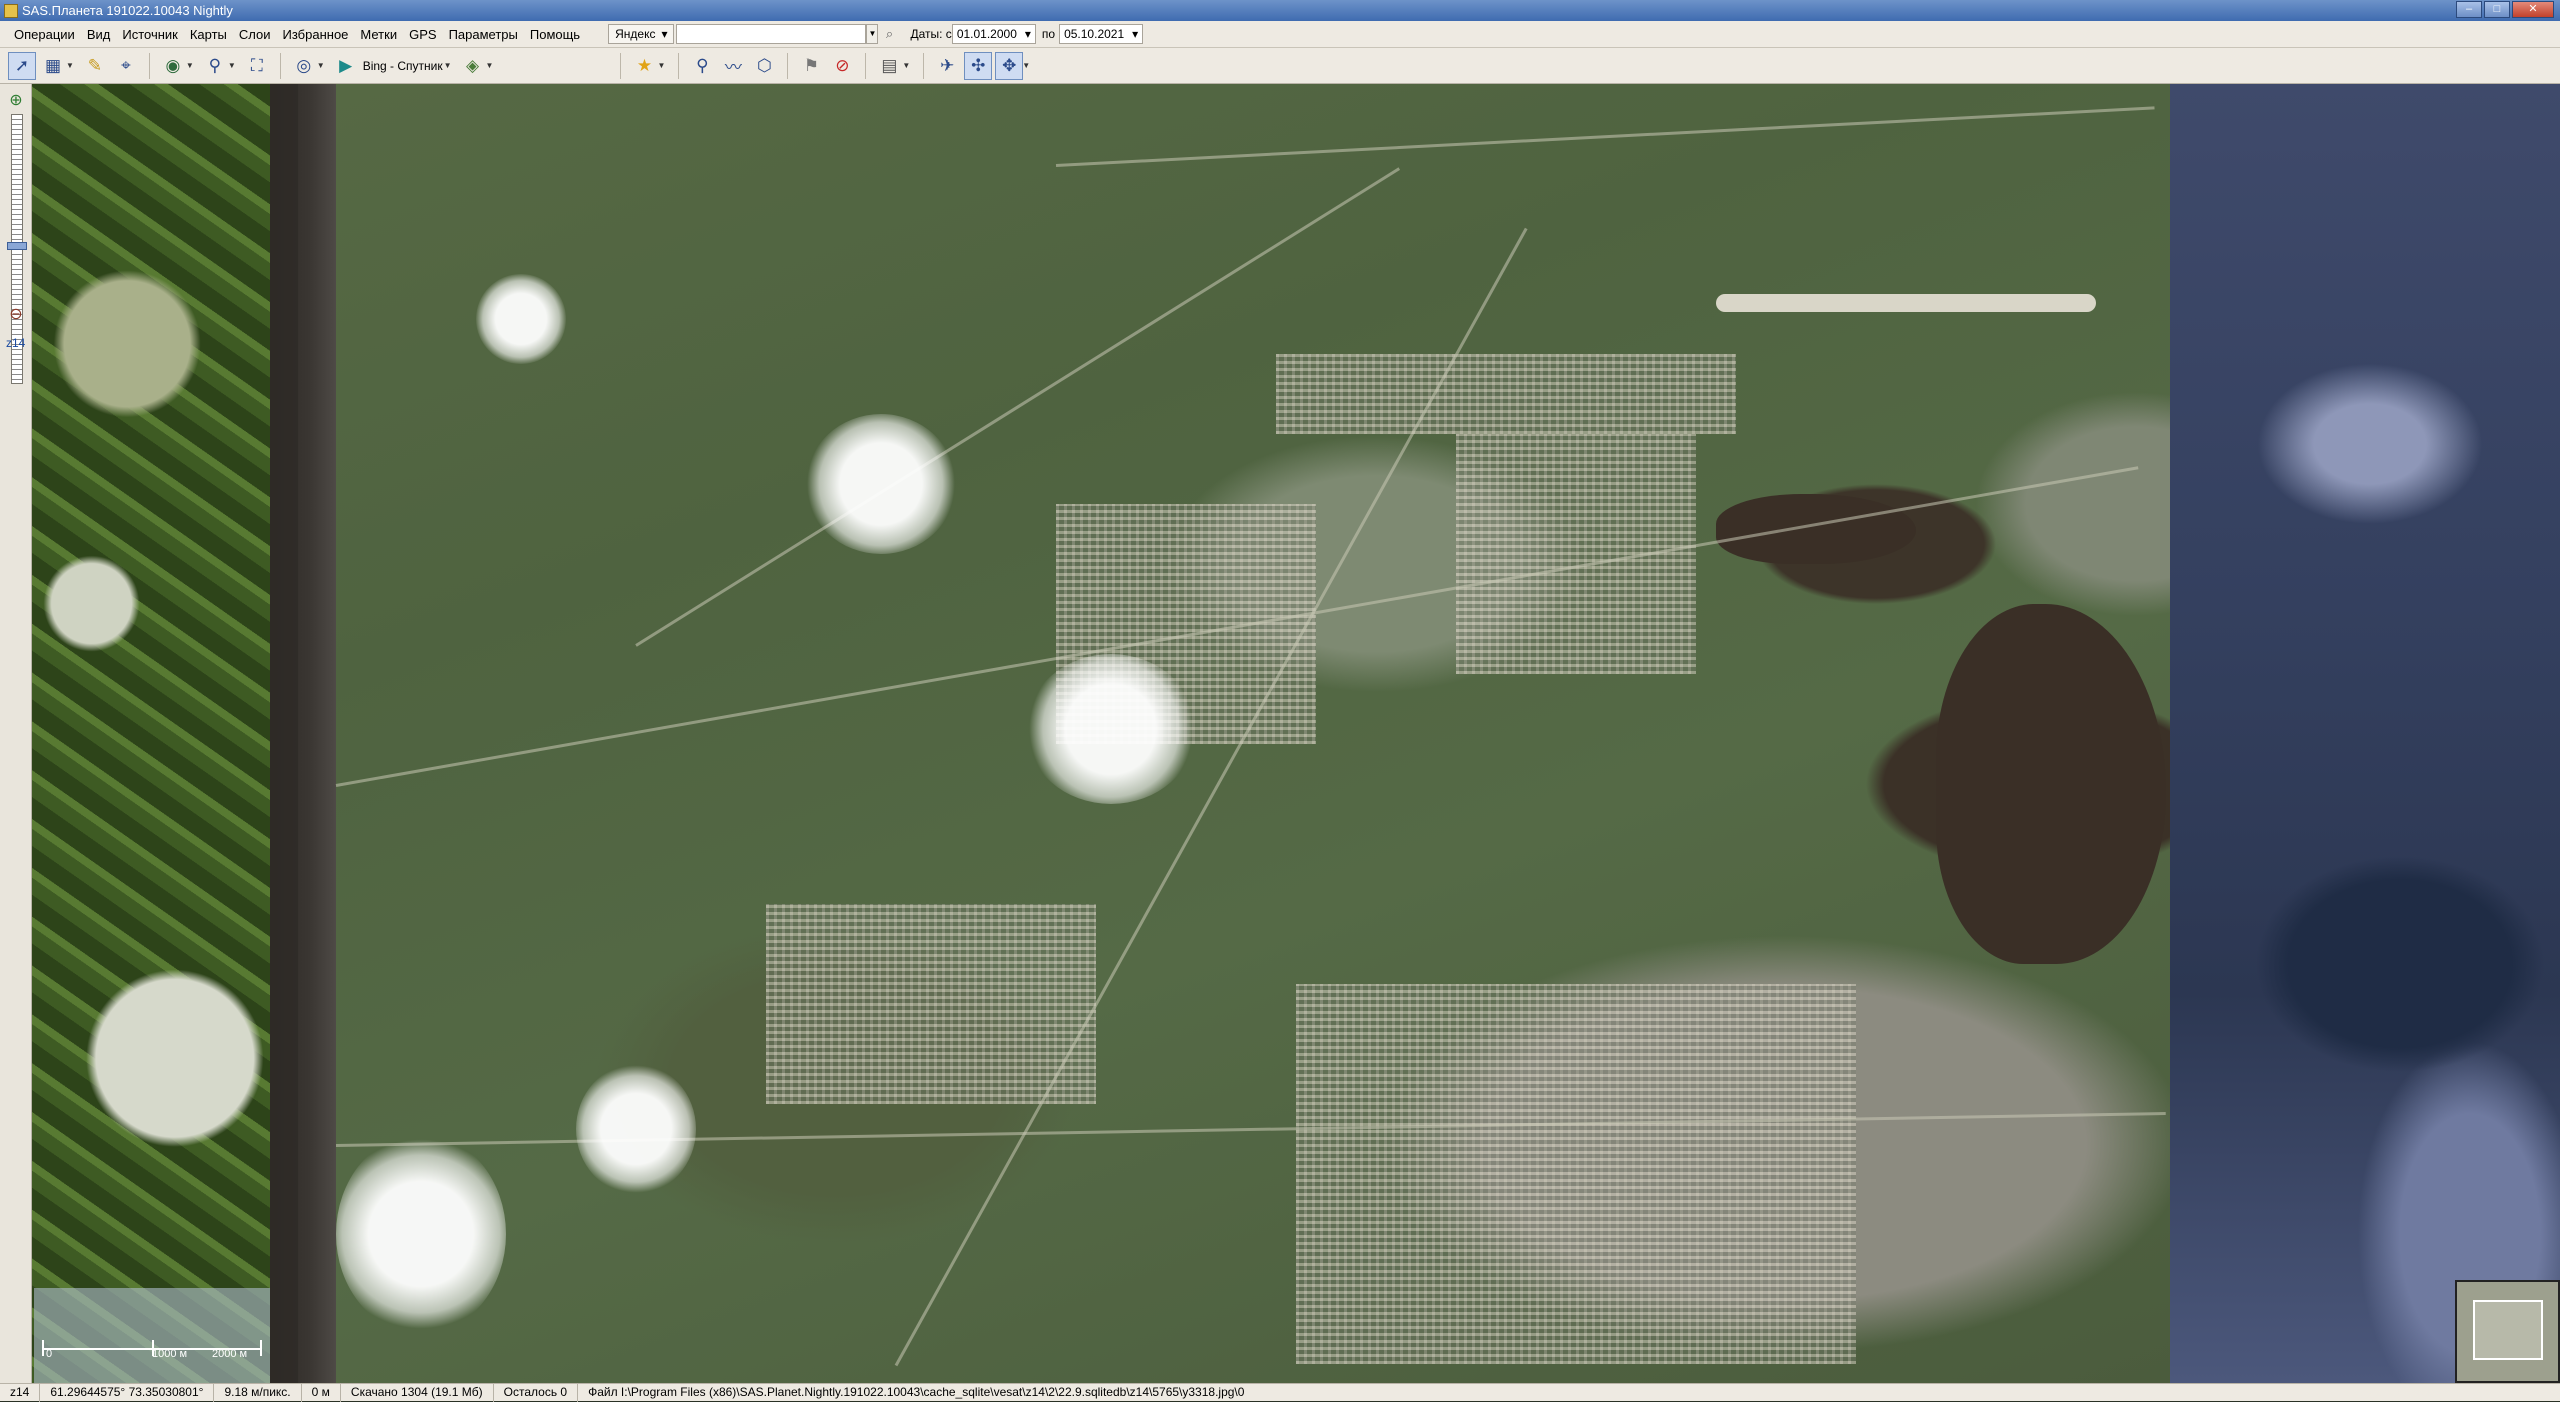  Describe the element at coordinates (978, 65) in the screenshot. I see `sync-icon: ✣` at that location.